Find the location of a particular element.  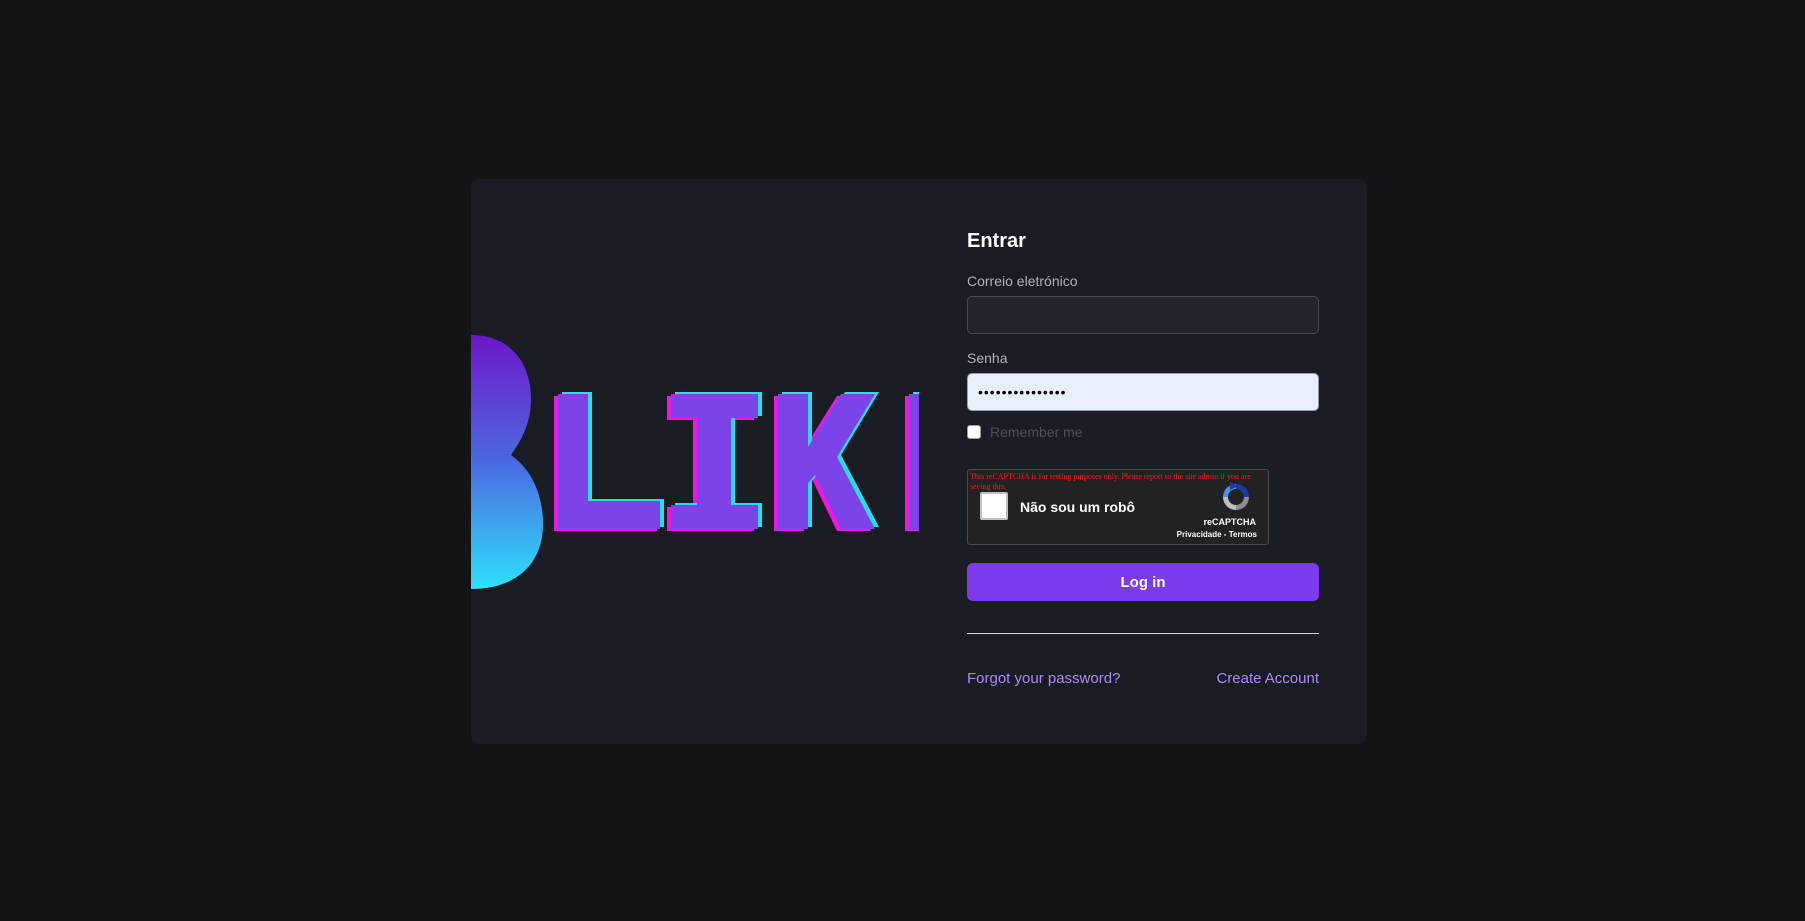

email-label: Correio eletrónico is located at coordinates (1022, 281).